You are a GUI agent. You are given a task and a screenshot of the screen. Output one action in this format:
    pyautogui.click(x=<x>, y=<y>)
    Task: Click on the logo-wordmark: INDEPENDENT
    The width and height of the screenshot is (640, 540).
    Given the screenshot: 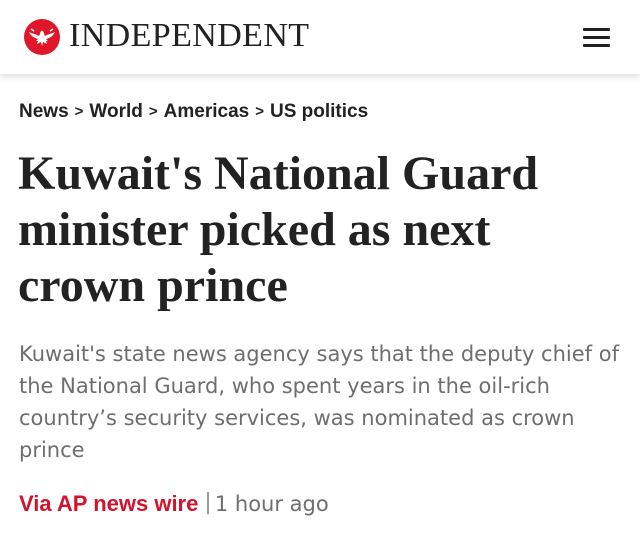 What is the action you would take?
    pyautogui.click(x=189, y=36)
    